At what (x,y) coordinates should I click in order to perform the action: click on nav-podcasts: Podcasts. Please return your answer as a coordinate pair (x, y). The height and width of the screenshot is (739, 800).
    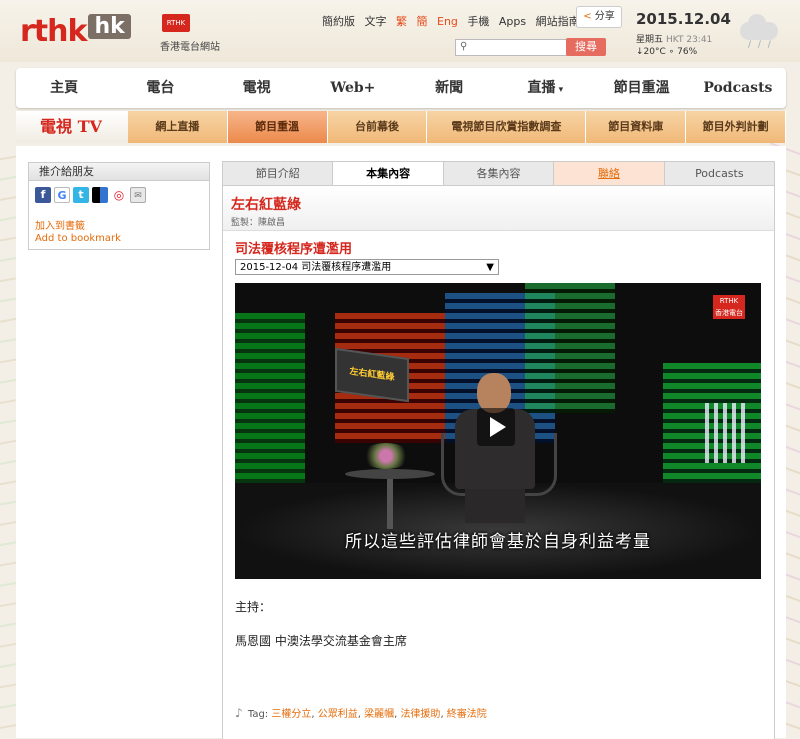
    Looking at the image, I should click on (738, 88).